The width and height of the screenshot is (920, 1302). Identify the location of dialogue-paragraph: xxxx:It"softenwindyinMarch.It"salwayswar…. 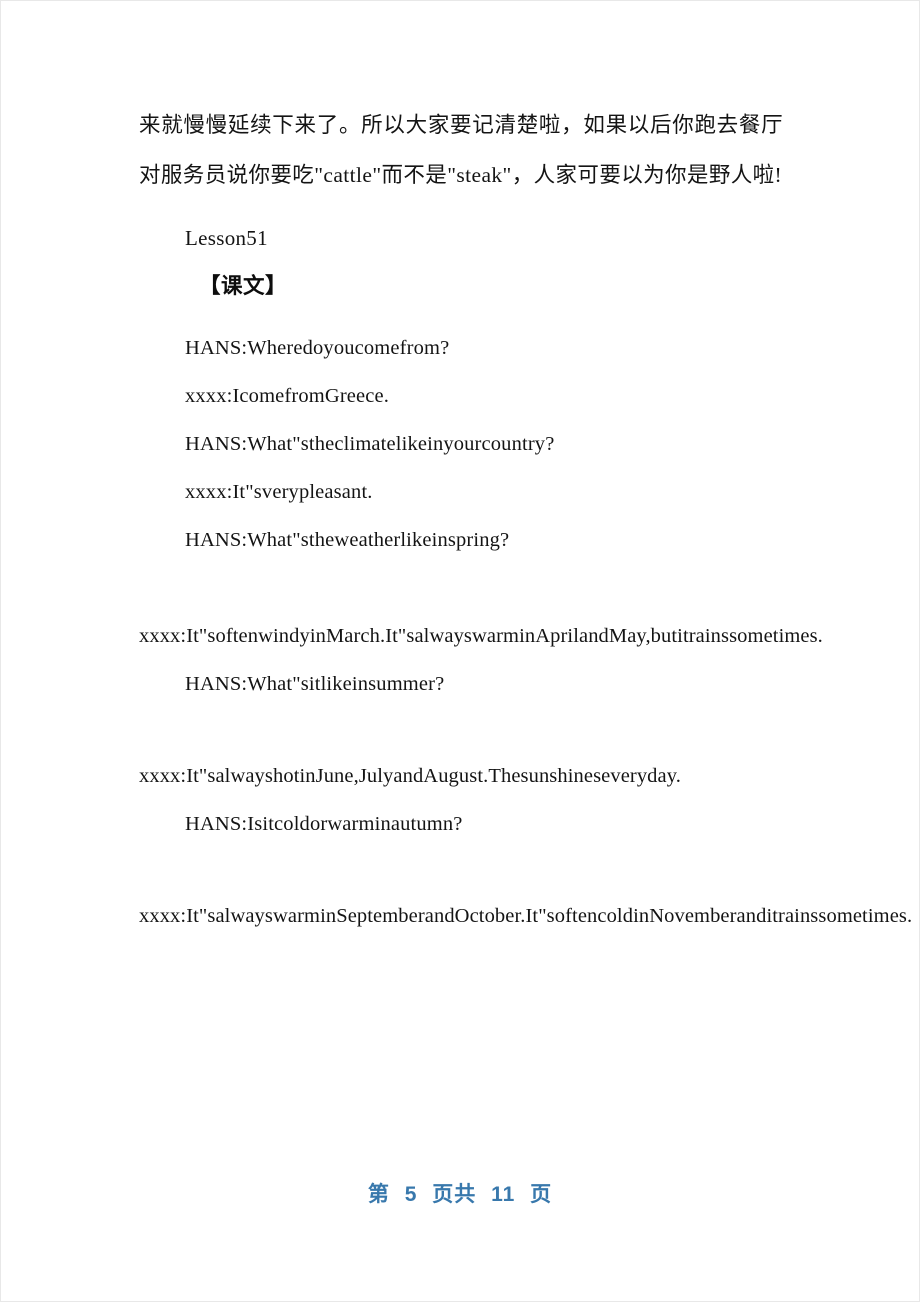
(481, 636).